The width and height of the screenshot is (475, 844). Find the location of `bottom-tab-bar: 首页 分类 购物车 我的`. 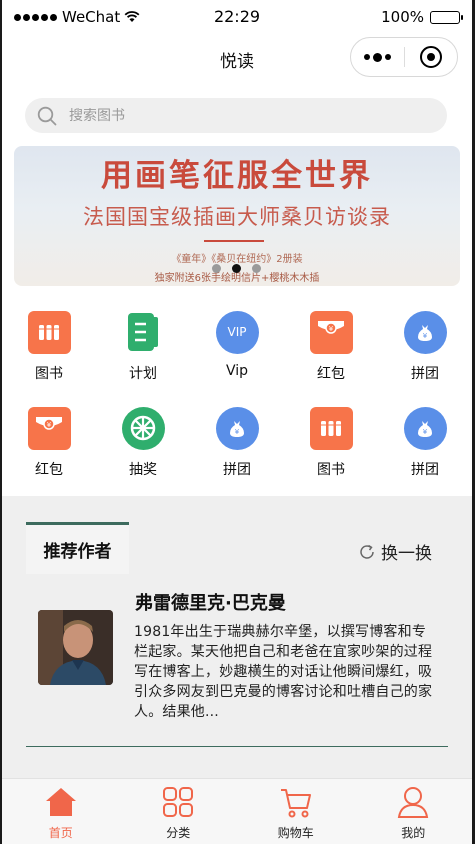

bottom-tab-bar: 首页 分类 购物车 我的 is located at coordinates (237, 811).